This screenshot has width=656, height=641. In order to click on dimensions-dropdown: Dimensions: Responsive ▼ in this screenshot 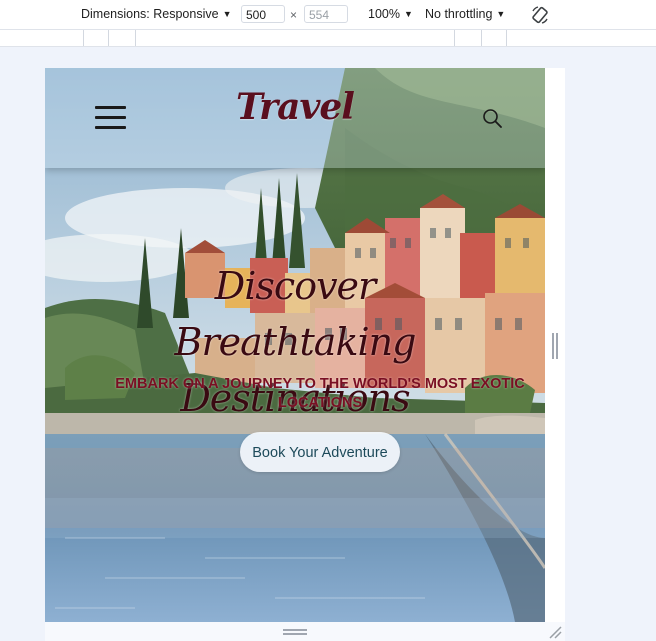, I will do `click(156, 14)`.